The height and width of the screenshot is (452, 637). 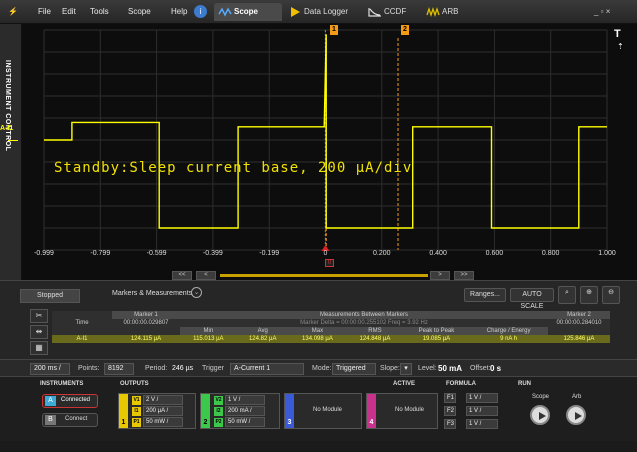 I want to click on timebase-select: 200 ms /, so click(x=50, y=369).